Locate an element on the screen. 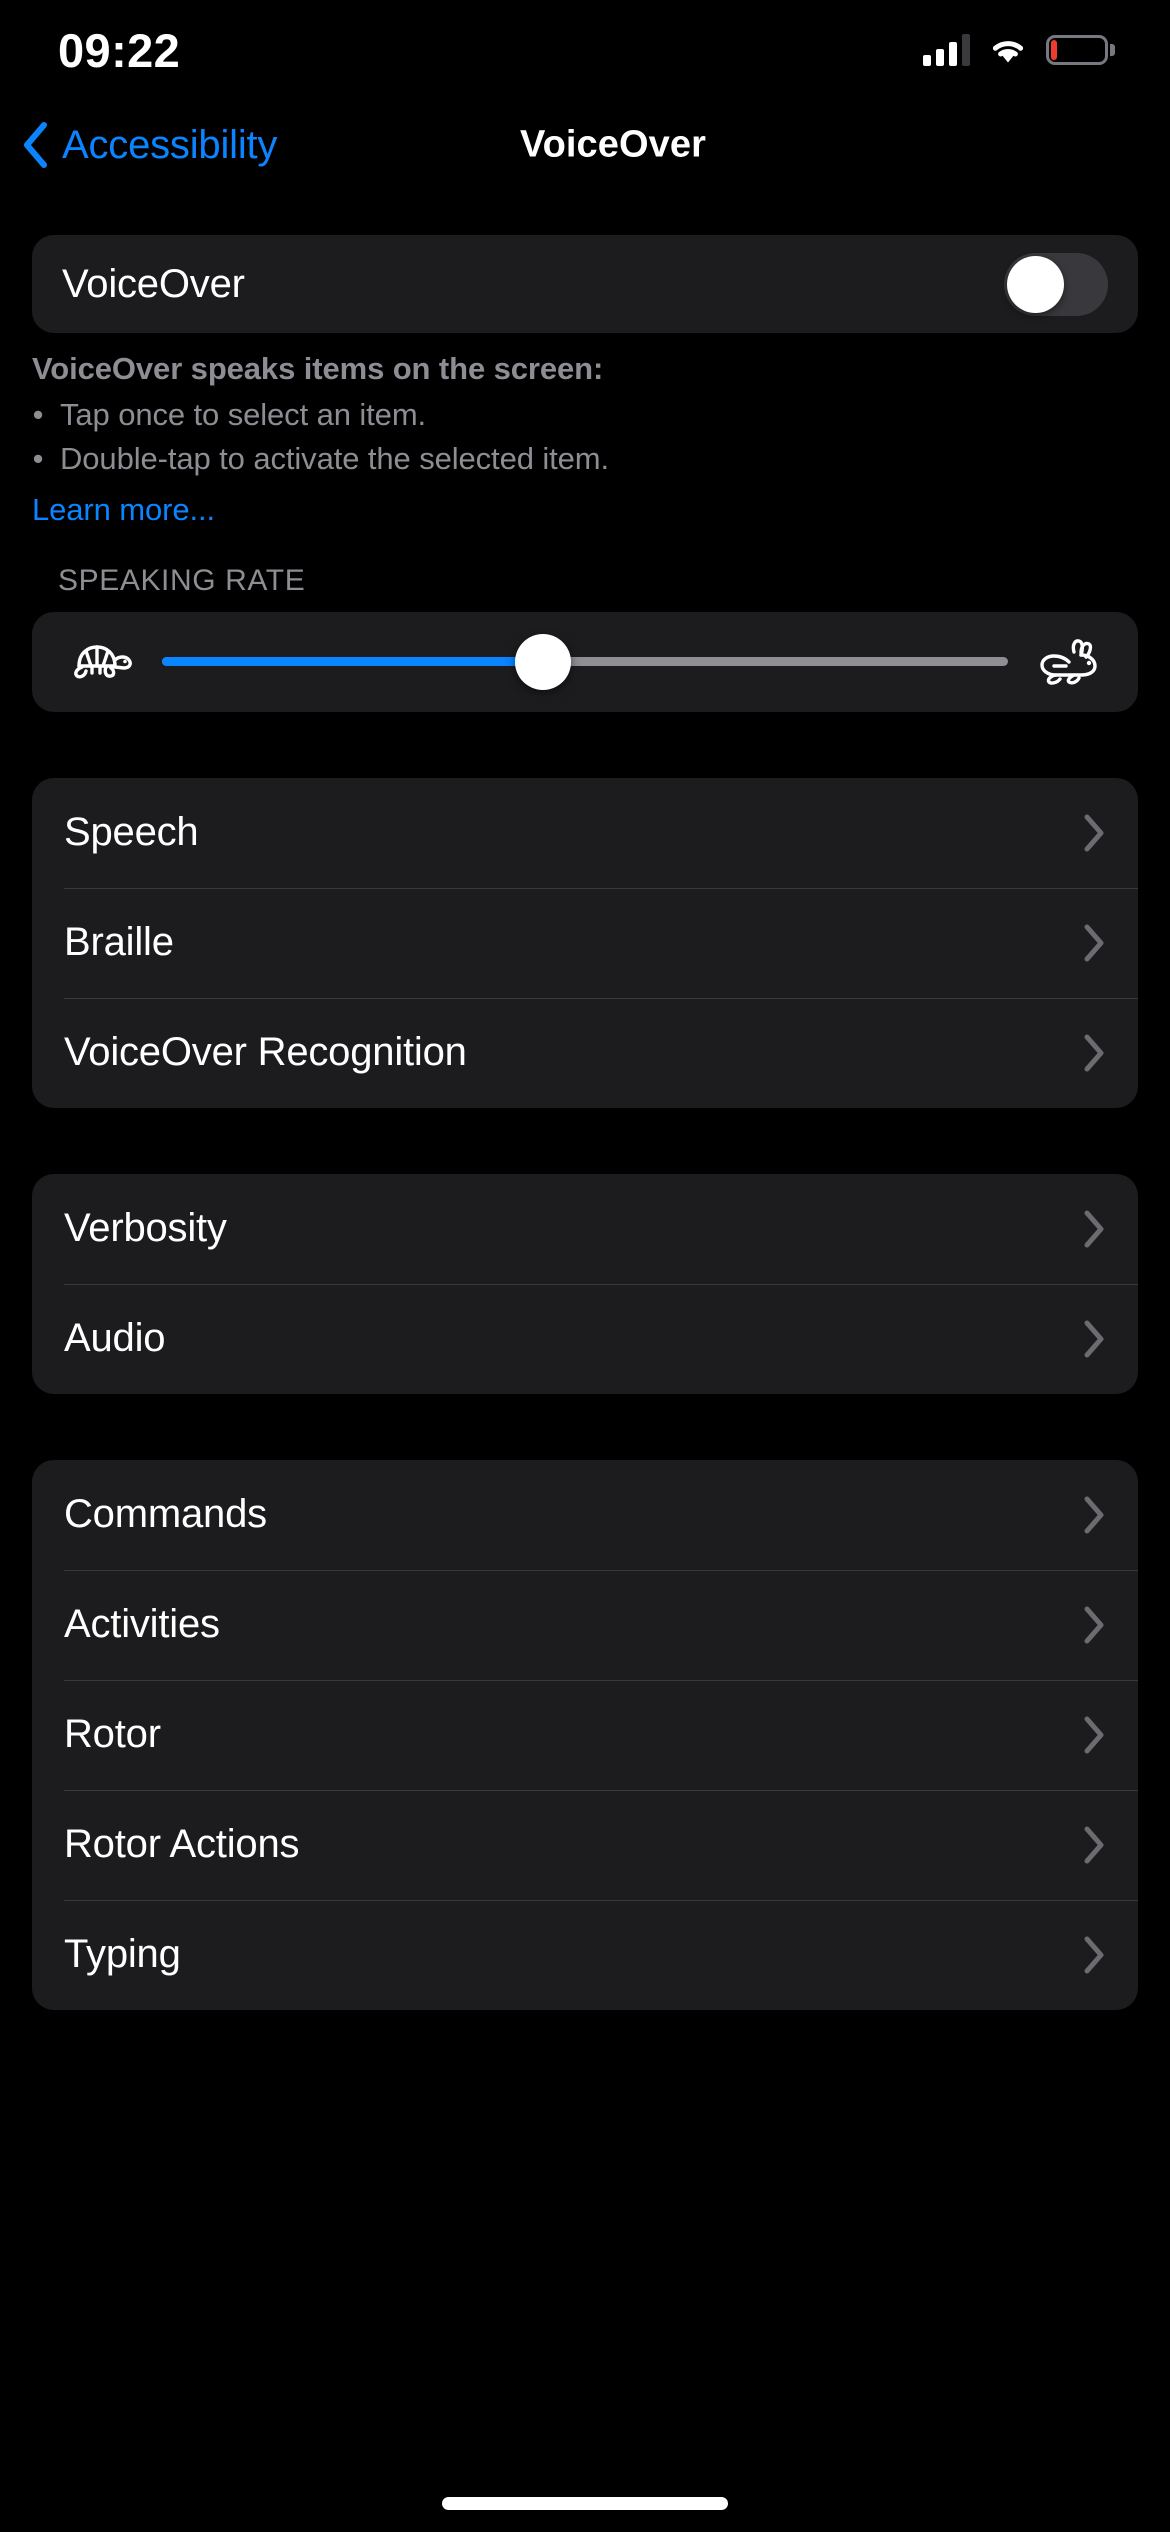  voiceover-toggle-label: VoiceOver is located at coordinates (153, 283).